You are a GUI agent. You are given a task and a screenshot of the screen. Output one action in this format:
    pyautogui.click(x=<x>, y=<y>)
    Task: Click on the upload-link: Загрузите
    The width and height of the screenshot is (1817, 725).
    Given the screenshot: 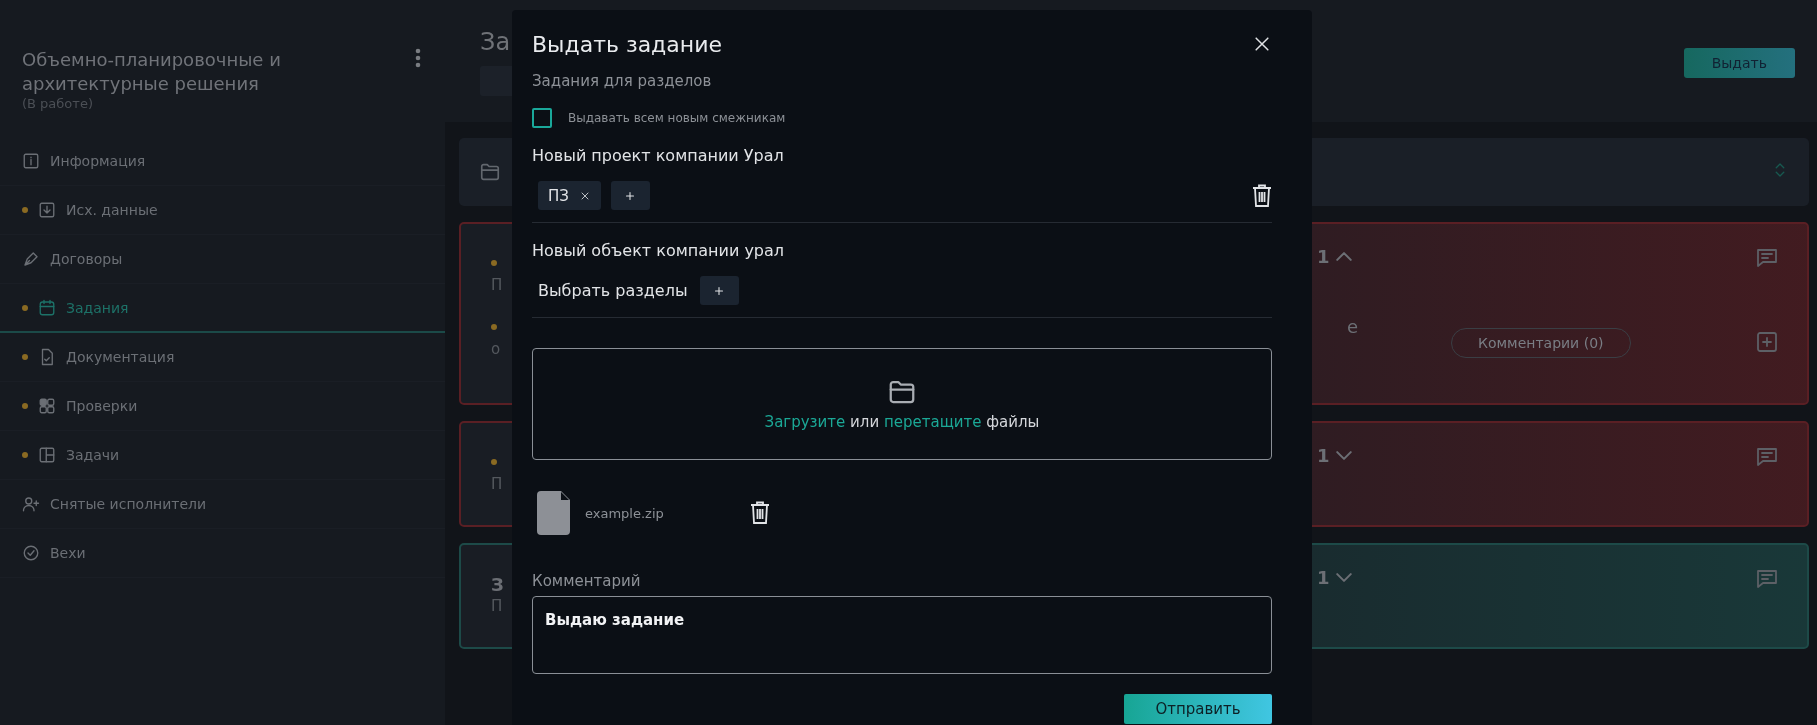 What is the action you would take?
    pyautogui.click(x=805, y=422)
    